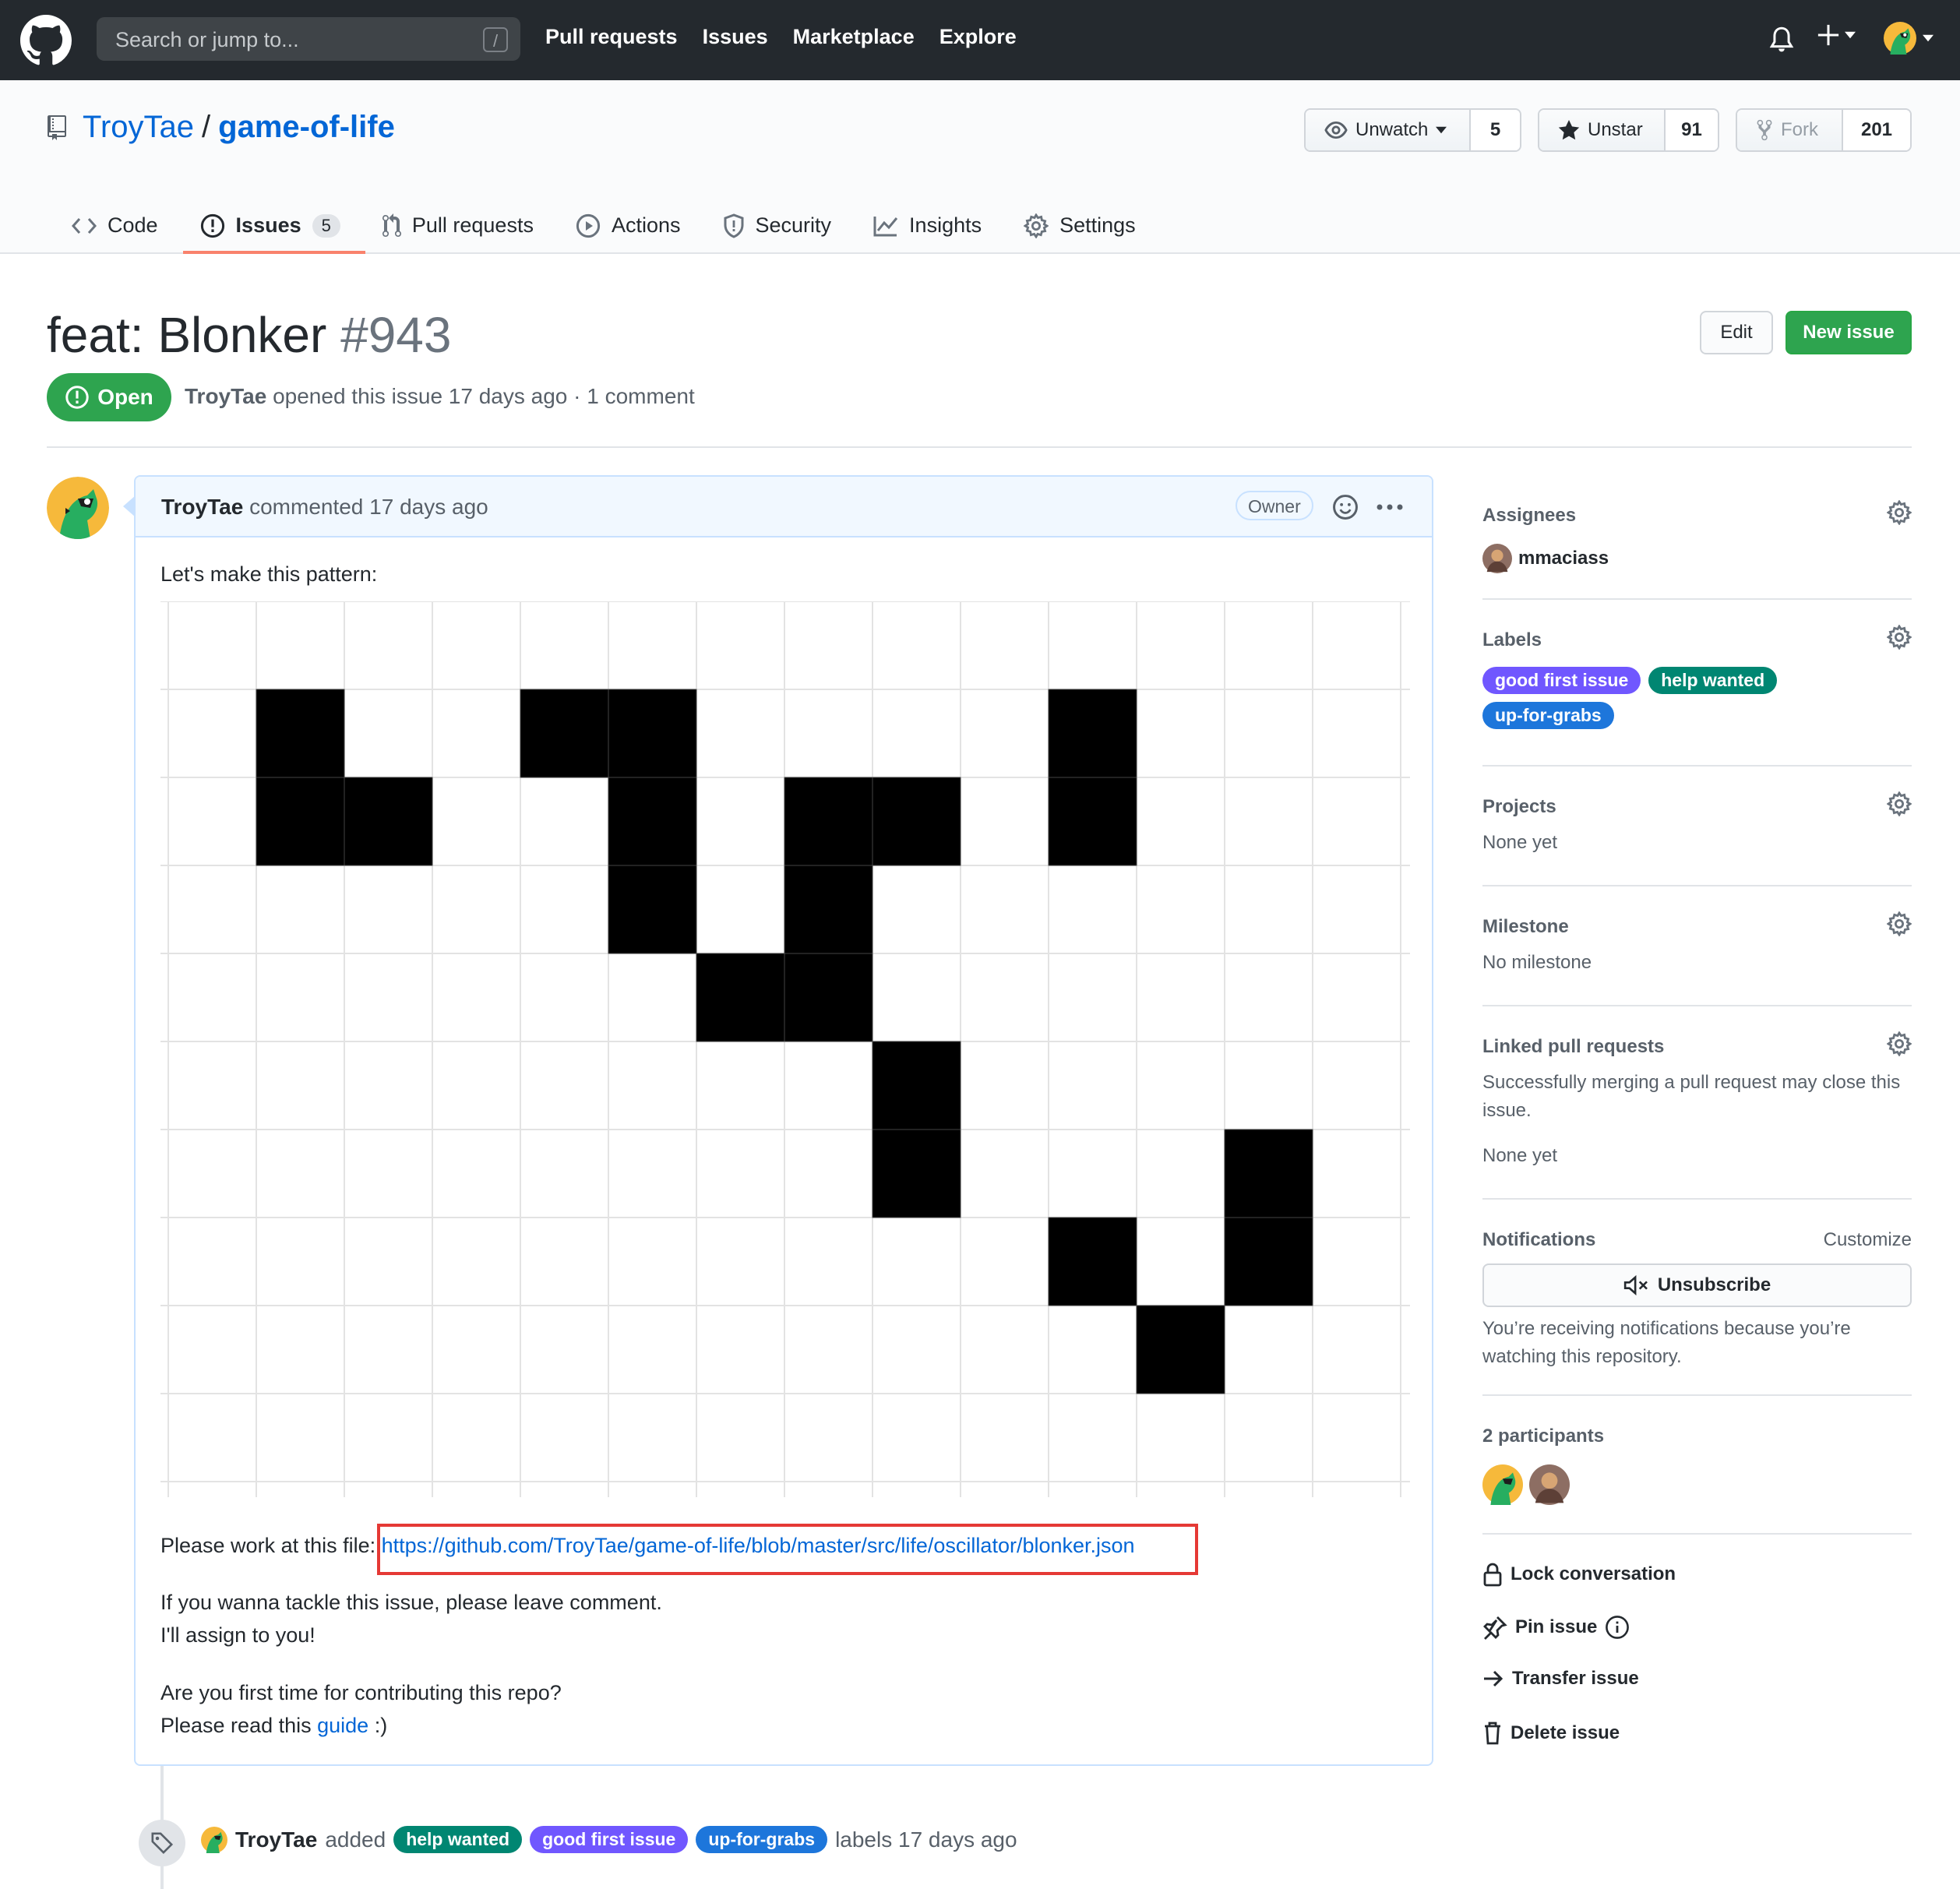  What do you see at coordinates (162, 1843) in the screenshot?
I see `tag-icon` at bounding box center [162, 1843].